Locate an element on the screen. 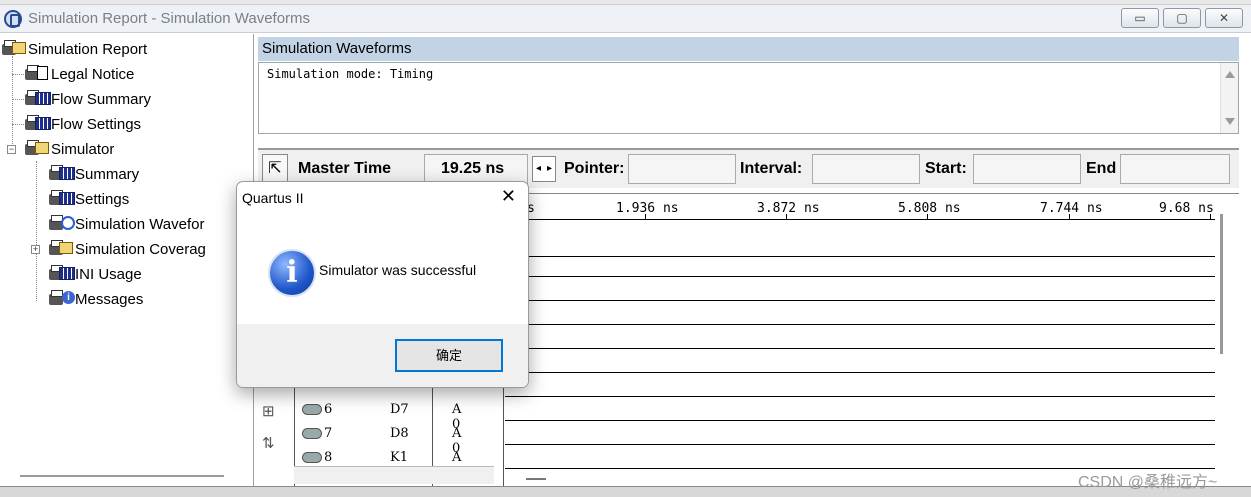 This screenshot has width=1251, height=497. close-button: ✕ is located at coordinates (1224, 18).